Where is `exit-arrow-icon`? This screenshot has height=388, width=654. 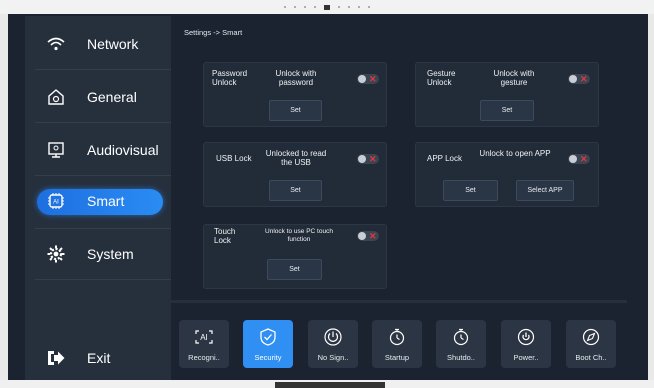 exit-arrow-icon is located at coordinates (56, 358).